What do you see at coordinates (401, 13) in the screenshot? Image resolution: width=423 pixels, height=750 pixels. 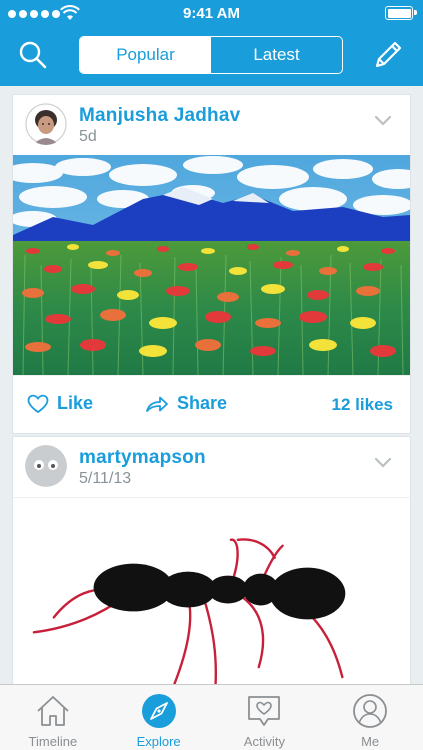 I see `battery-icon` at bounding box center [401, 13].